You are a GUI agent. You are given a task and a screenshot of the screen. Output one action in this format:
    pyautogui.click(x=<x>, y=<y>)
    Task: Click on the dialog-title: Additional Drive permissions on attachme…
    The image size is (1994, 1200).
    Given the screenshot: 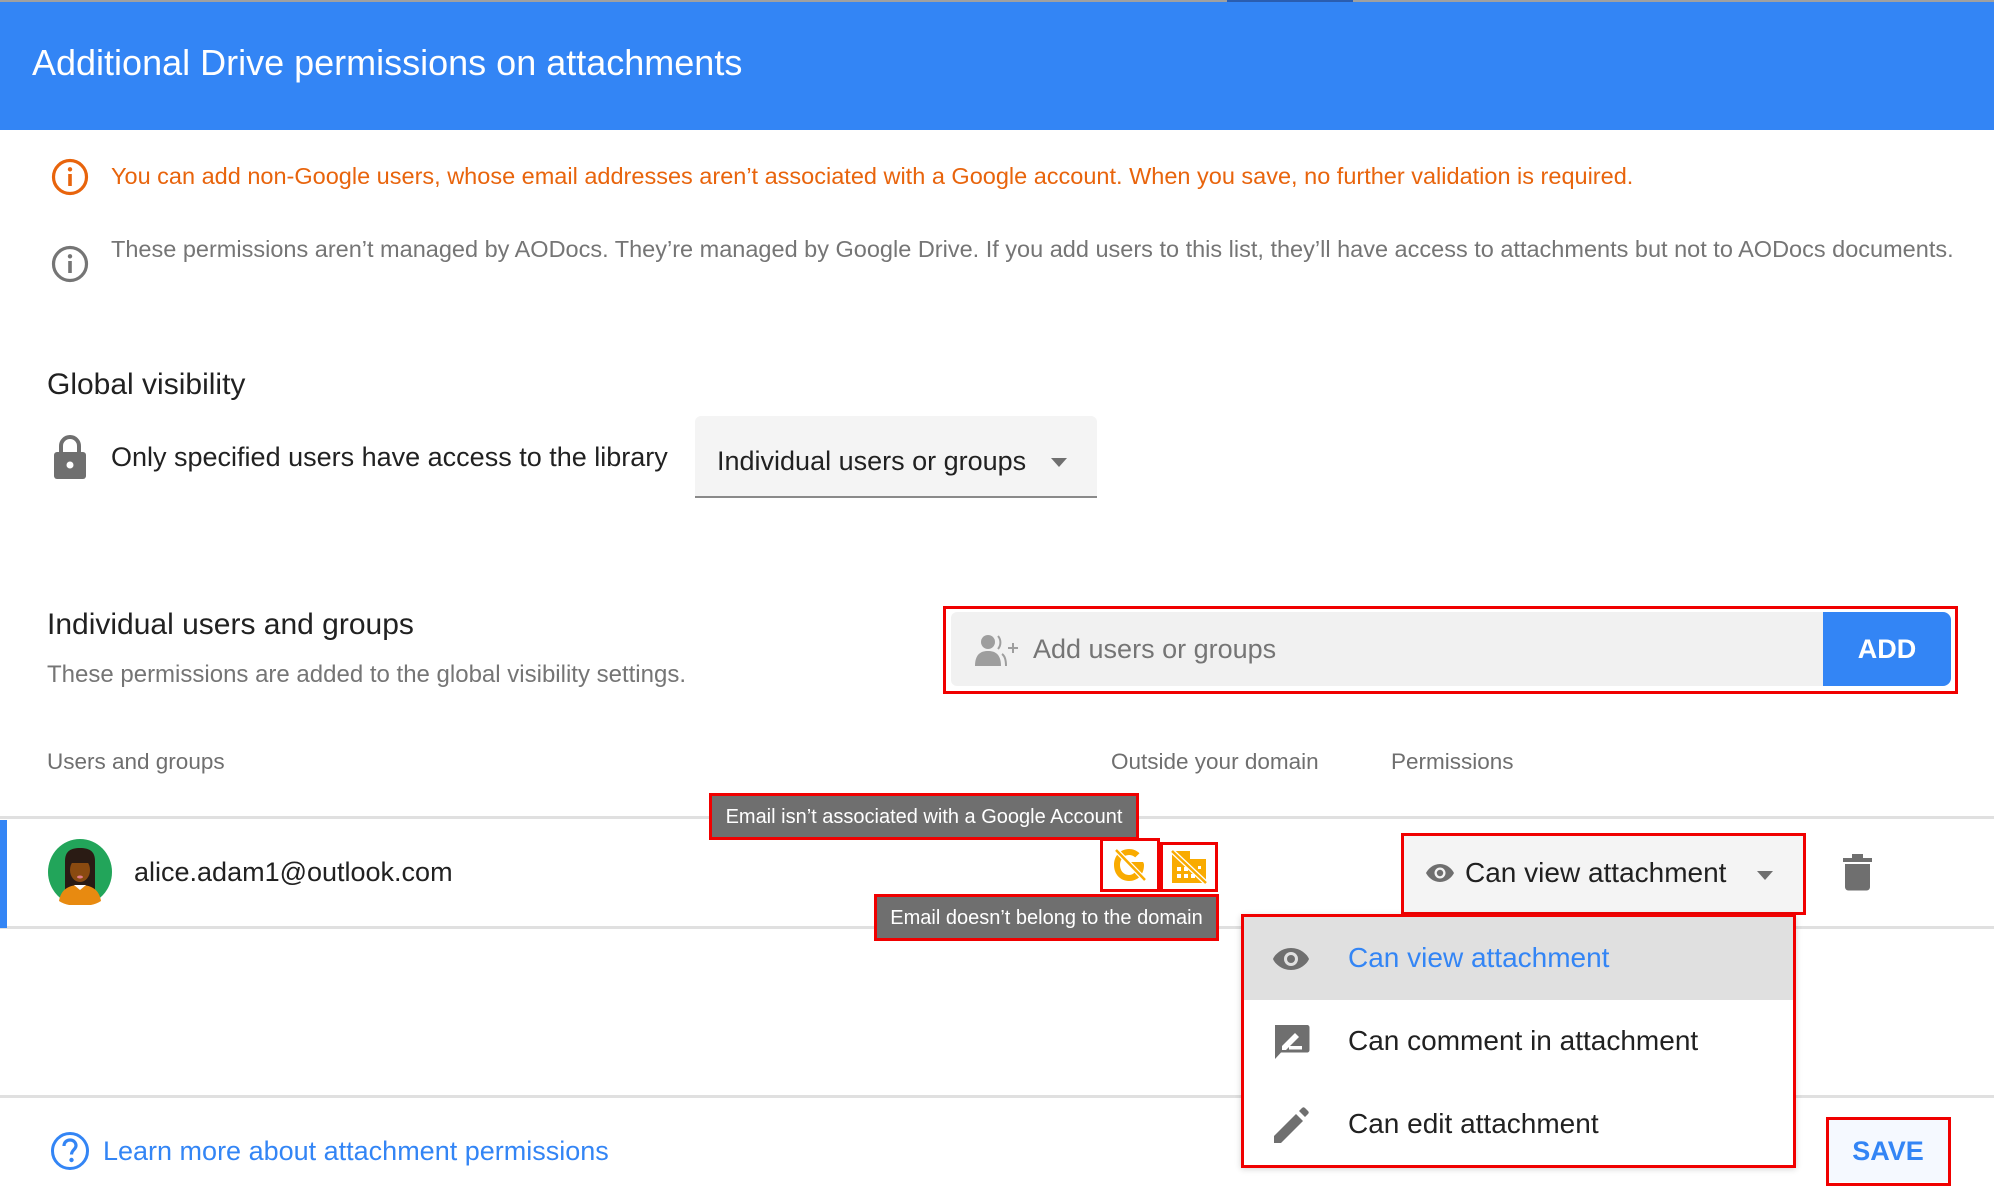 What is the action you would take?
    pyautogui.click(x=387, y=62)
    